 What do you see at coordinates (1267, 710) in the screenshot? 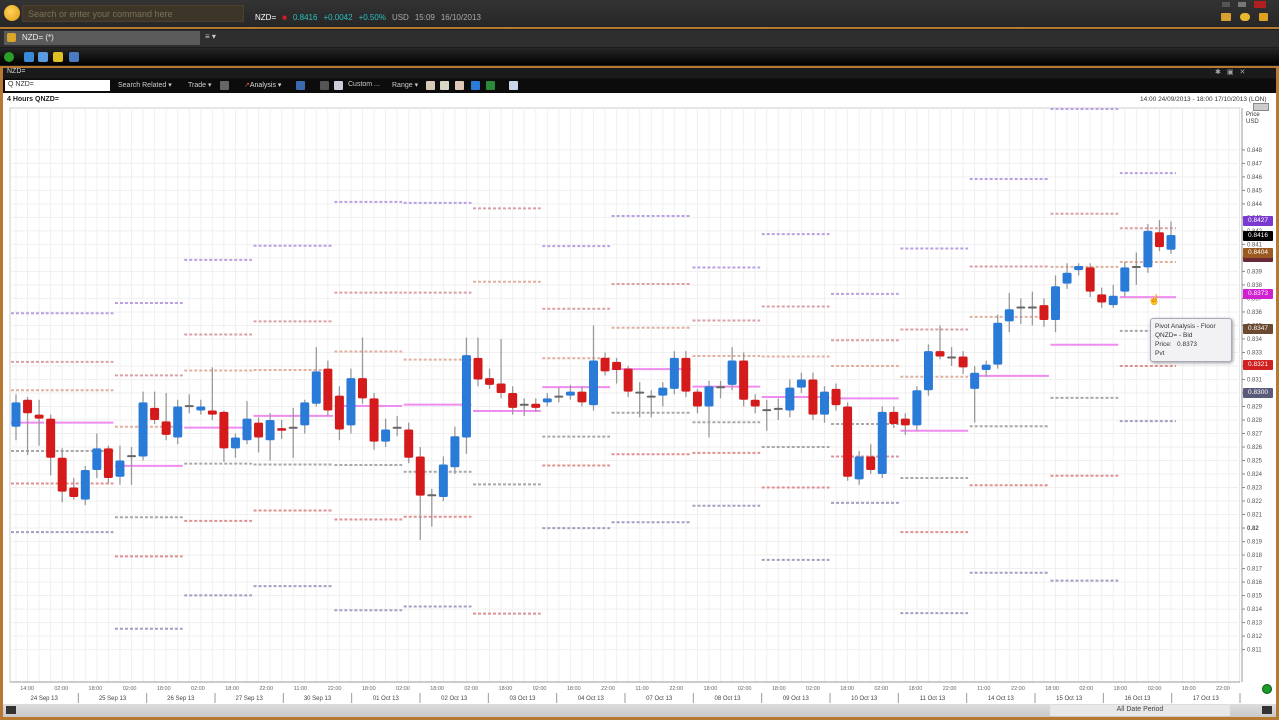
I see `scroll-right-icon` at bounding box center [1267, 710].